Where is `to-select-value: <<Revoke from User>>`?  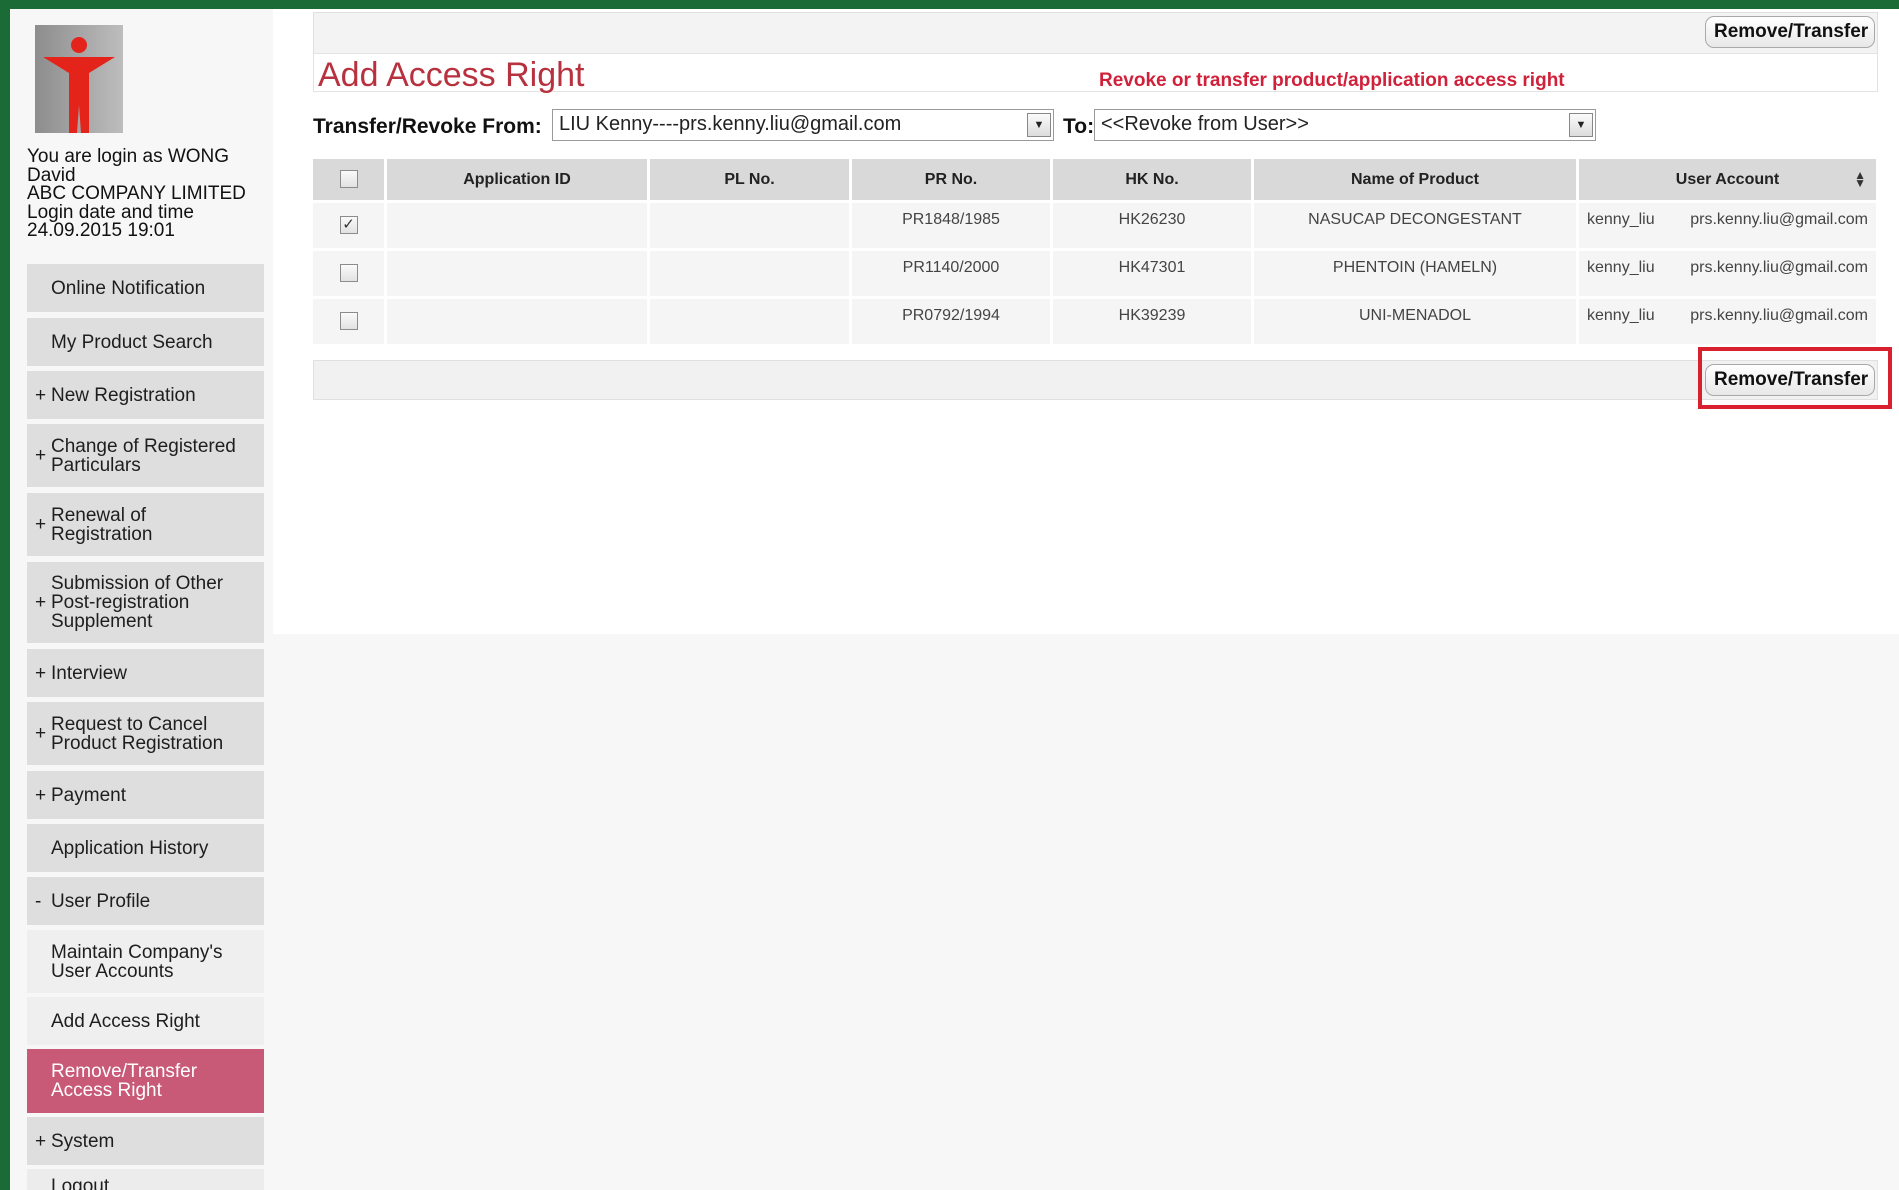
to-select-value: <<Revoke from User>> is located at coordinates (1205, 124).